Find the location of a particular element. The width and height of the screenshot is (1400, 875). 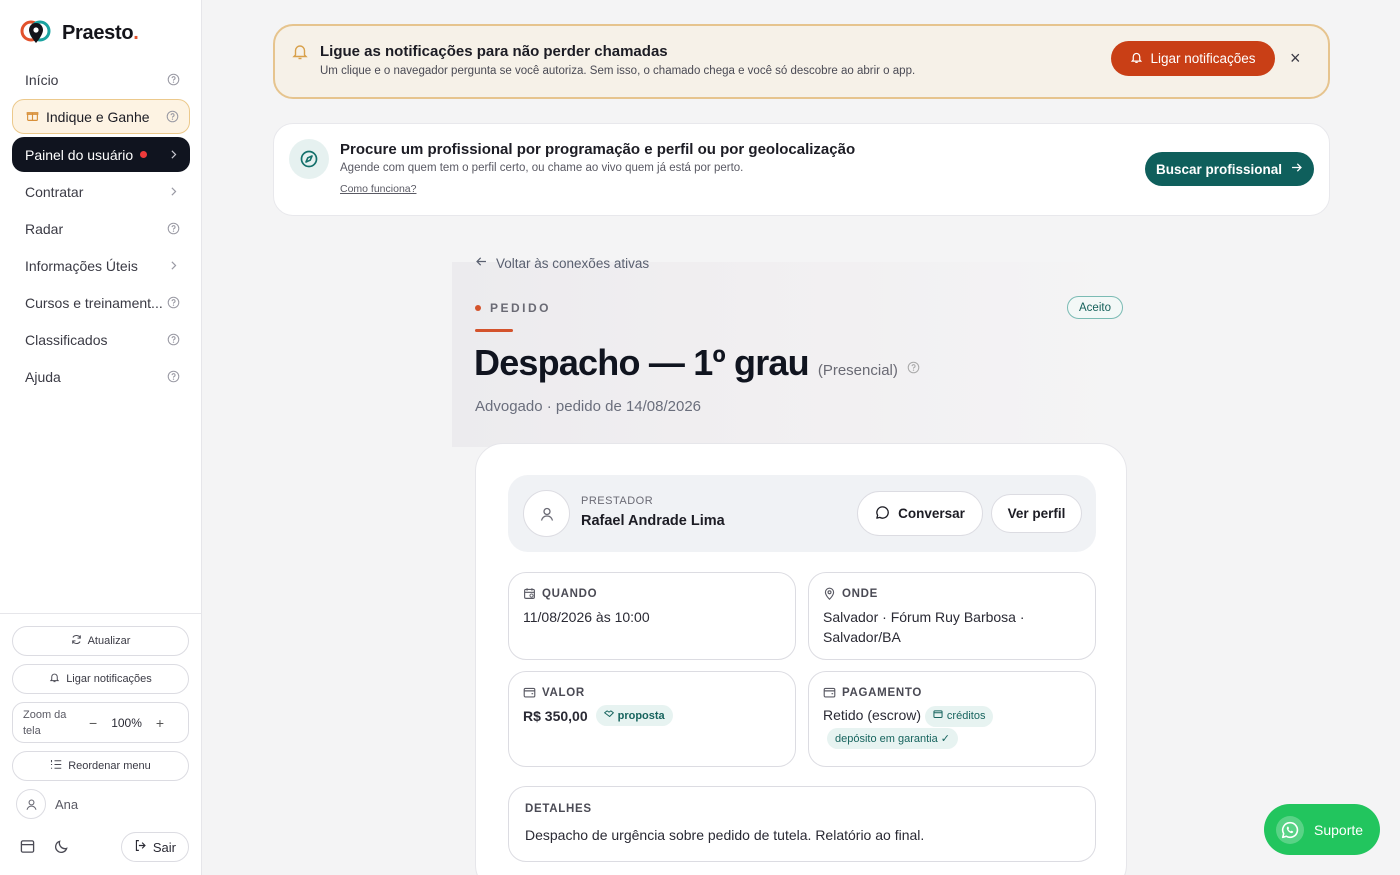

refresh-button: Atualizar is located at coordinates (100, 641).